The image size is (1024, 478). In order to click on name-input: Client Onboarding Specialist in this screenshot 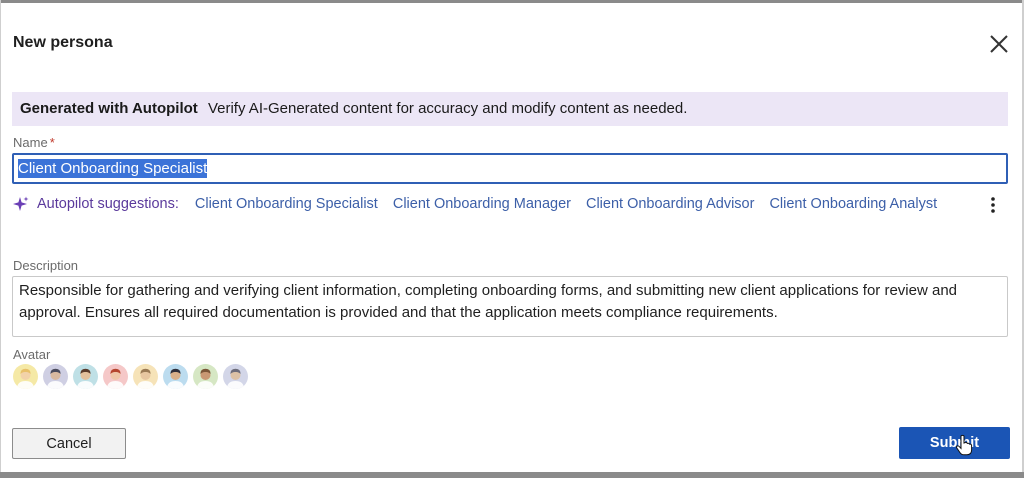, I will do `click(510, 168)`.